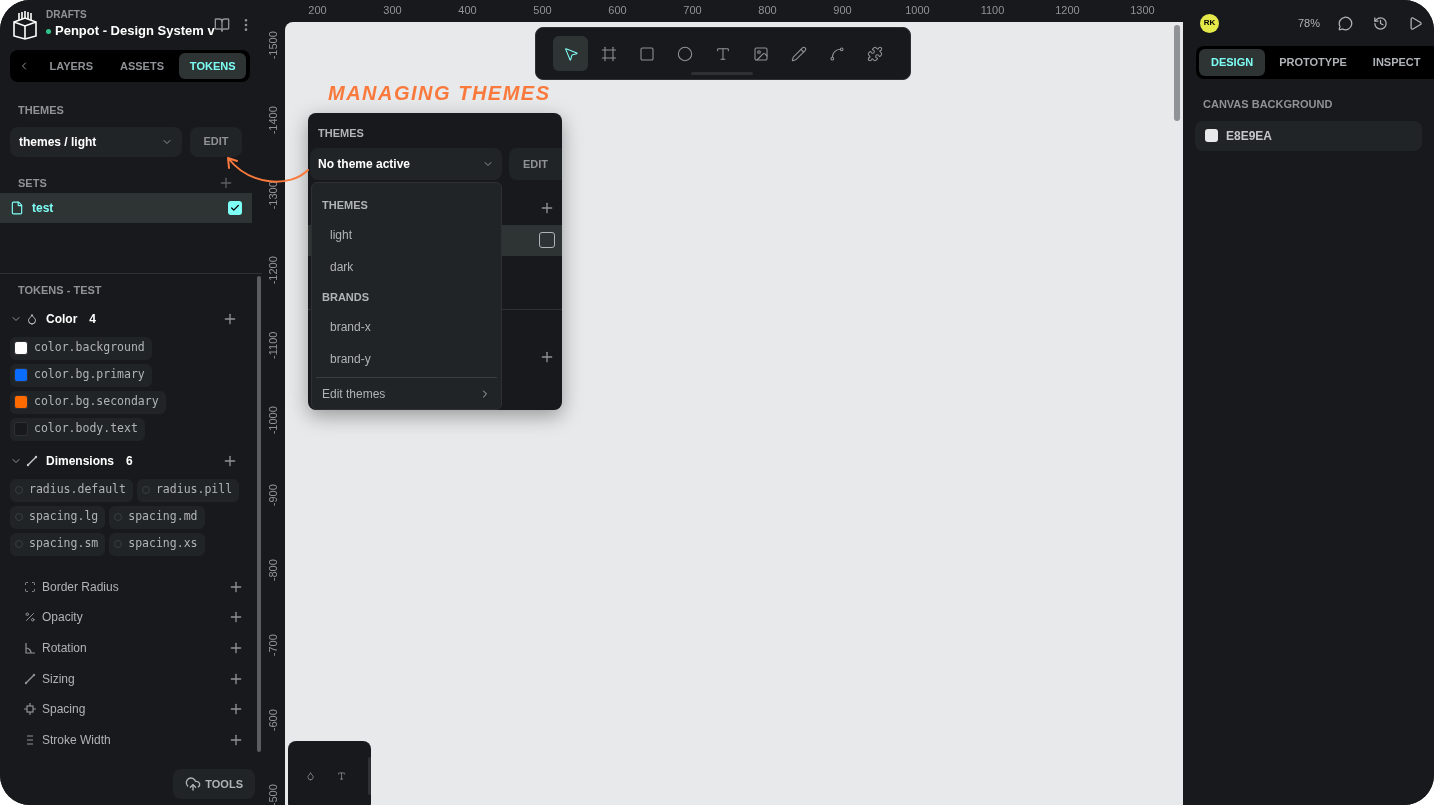 The height and width of the screenshot is (805, 1434). Describe the element at coordinates (81, 348) in the screenshot. I see `token-pill: color.background` at that location.